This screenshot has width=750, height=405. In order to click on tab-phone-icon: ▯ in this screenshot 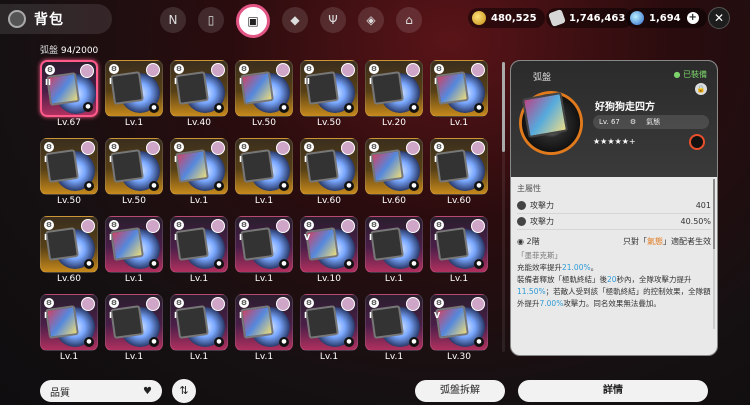, I will do `click(211, 20)`.